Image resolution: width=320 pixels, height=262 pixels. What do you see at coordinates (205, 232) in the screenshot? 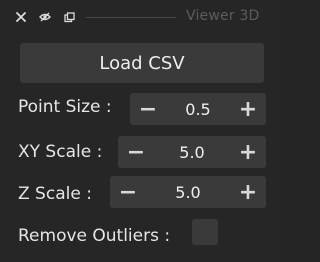
I see `remove-outliers-checkbox` at bounding box center [205, 232].